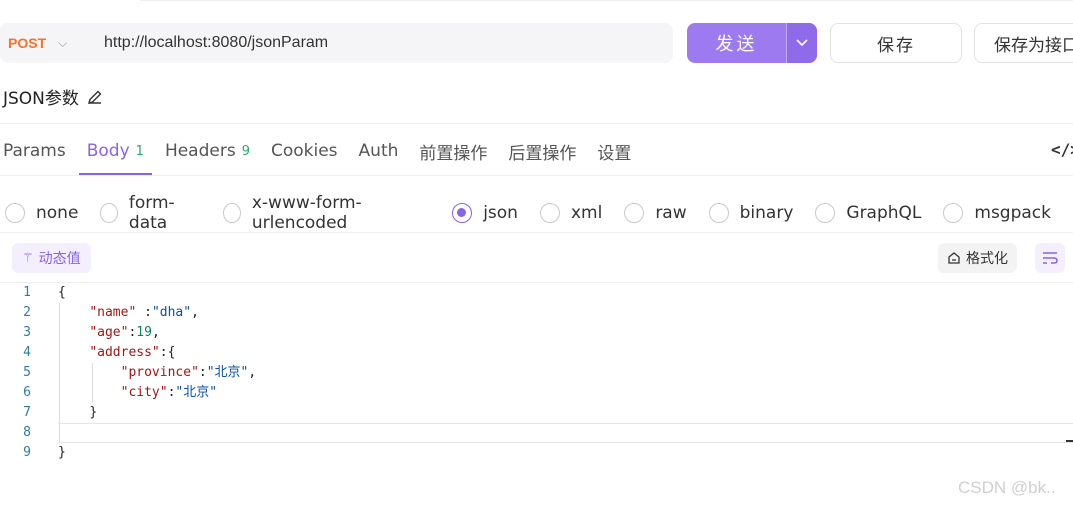 This screenshot has width=1073, height=506. I want to click on radio-graphql: GraphQL, so click(868, 213).